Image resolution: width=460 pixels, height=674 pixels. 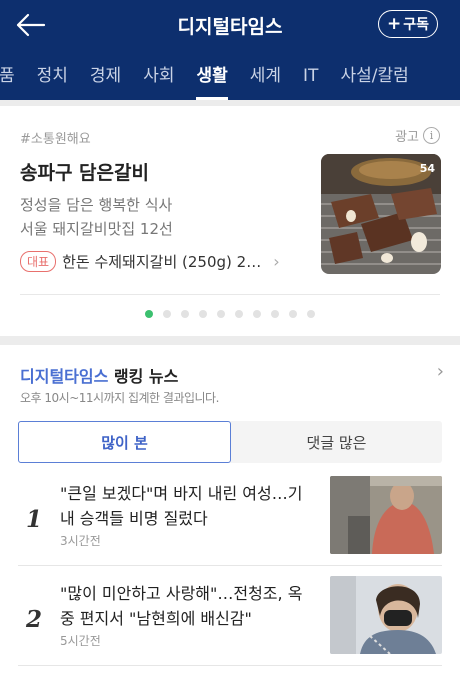 What do you see at coordinates (374, 76) in the screenshot?
I see `nav-item-editorial: 사설/칼럼` at bounding box center [374, 76].